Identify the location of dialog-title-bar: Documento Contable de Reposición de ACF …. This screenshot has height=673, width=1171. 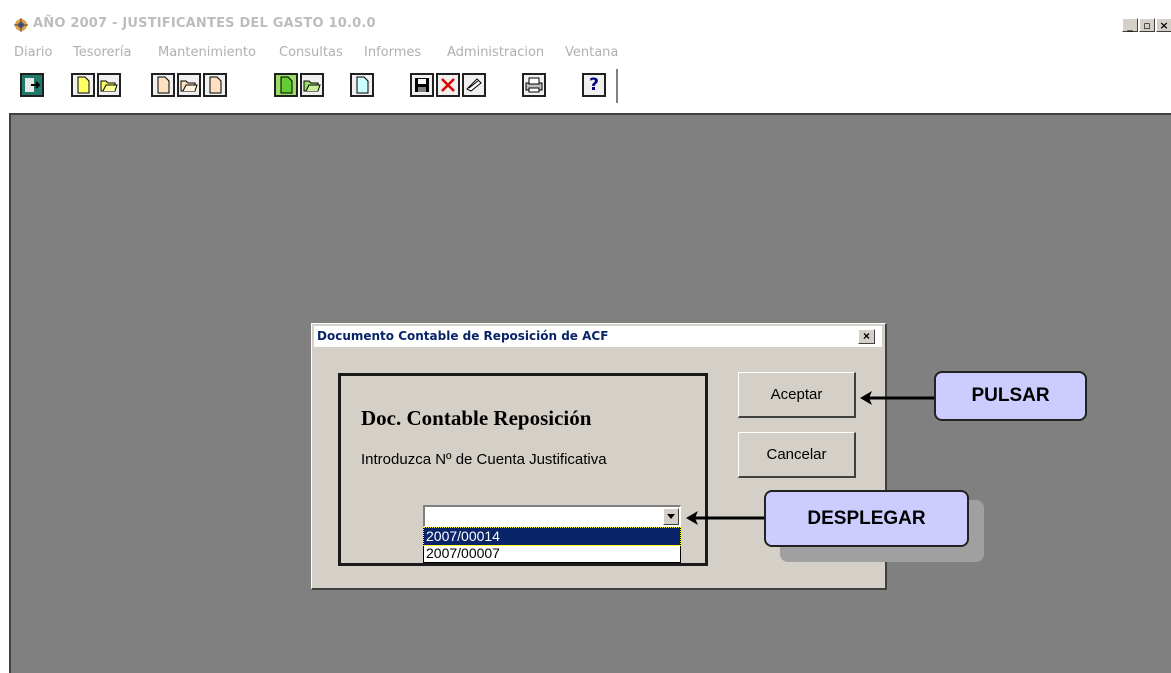
(598, 336).